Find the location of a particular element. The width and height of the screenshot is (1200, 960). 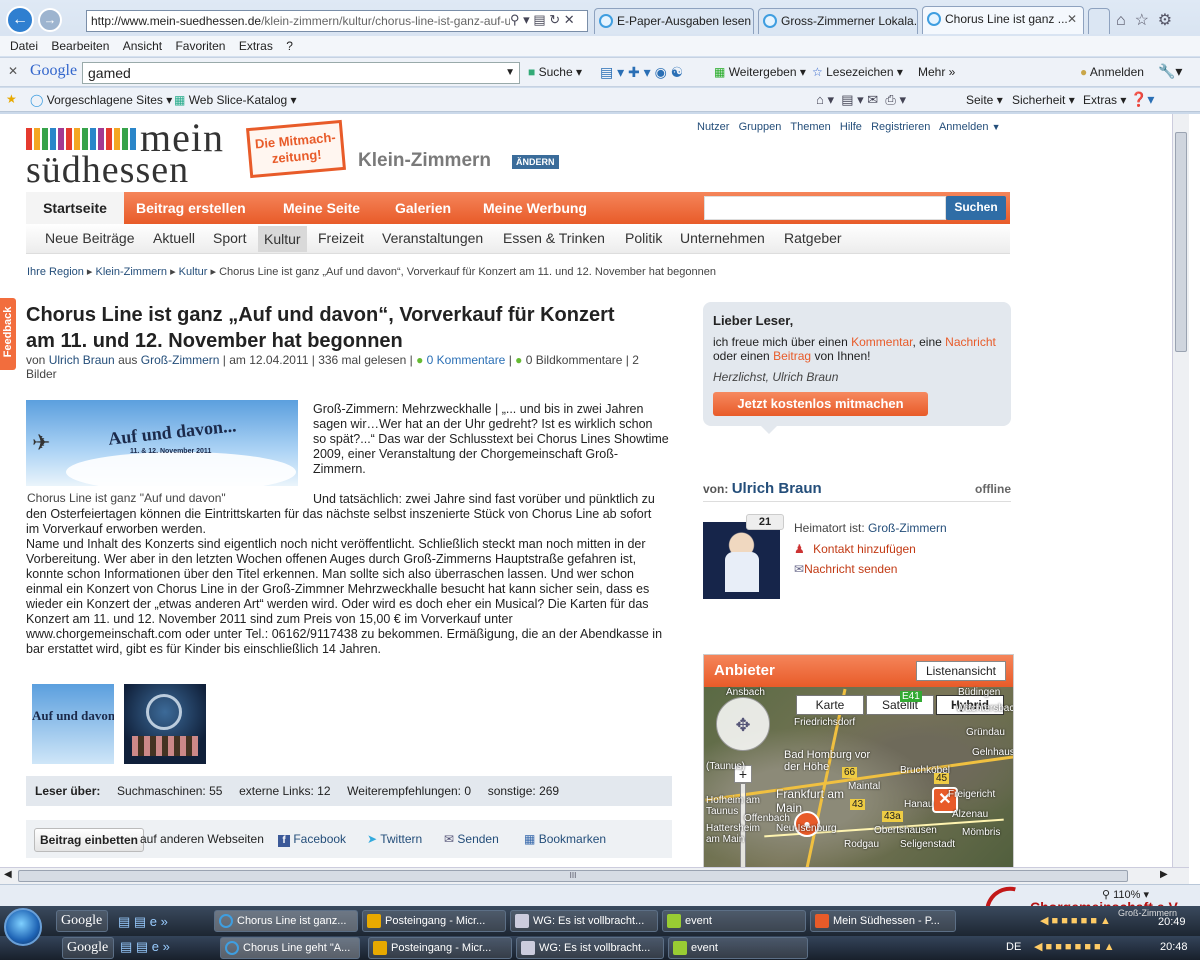

link-gruppen: Gruppen is located at coordinates (760, 127).